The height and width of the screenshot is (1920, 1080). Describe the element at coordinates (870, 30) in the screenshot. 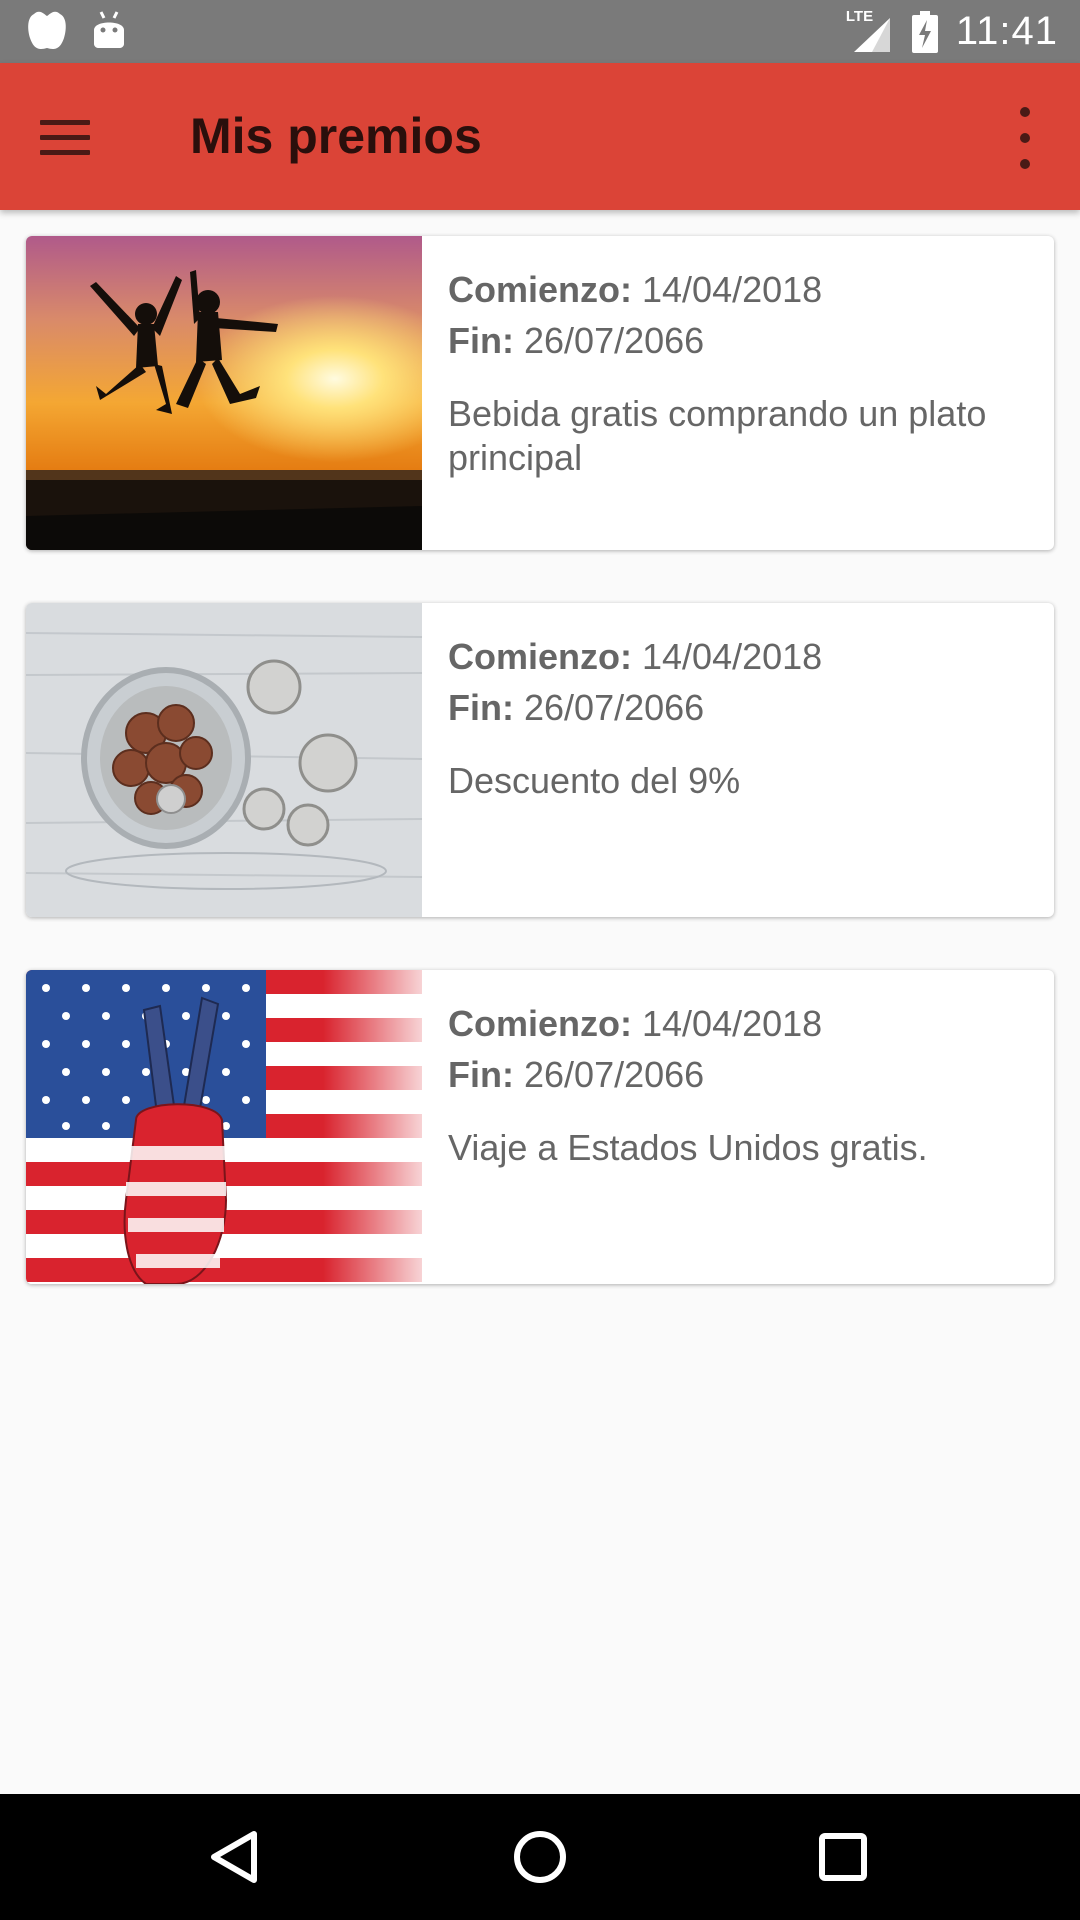

I see `cell-signal-icon: LTE` at that location.